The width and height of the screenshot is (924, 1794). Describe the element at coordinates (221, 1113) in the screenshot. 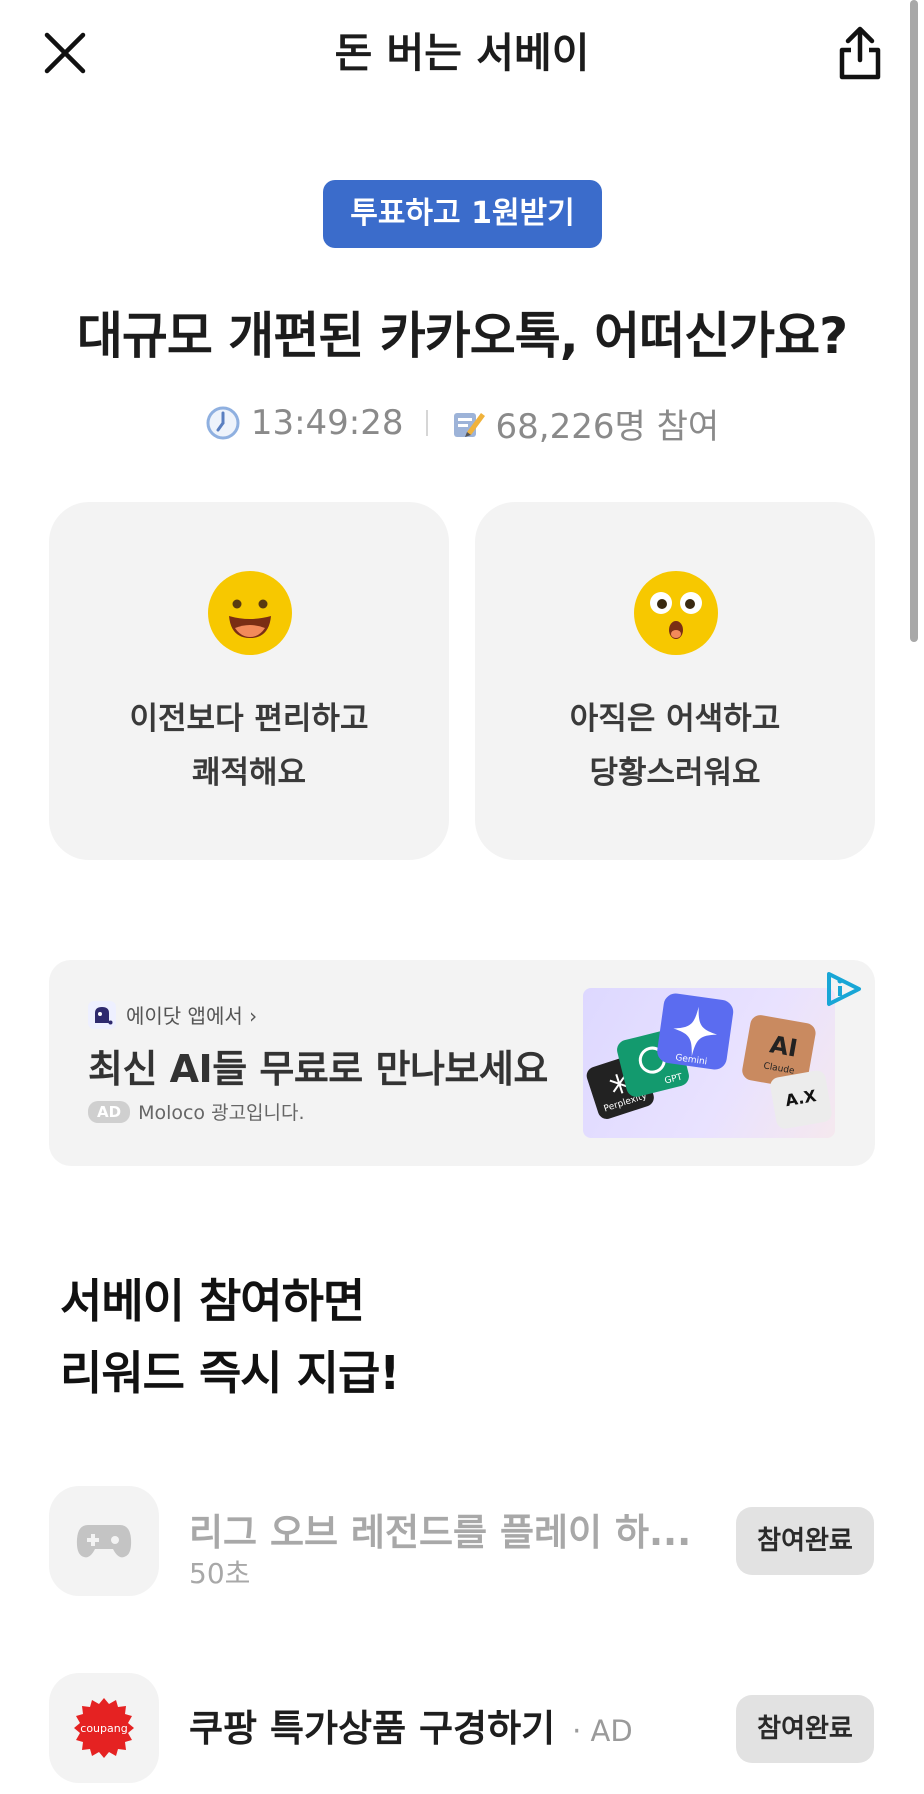

I see `ad-disclaimer: Moloco 광고입니다.` at that location.